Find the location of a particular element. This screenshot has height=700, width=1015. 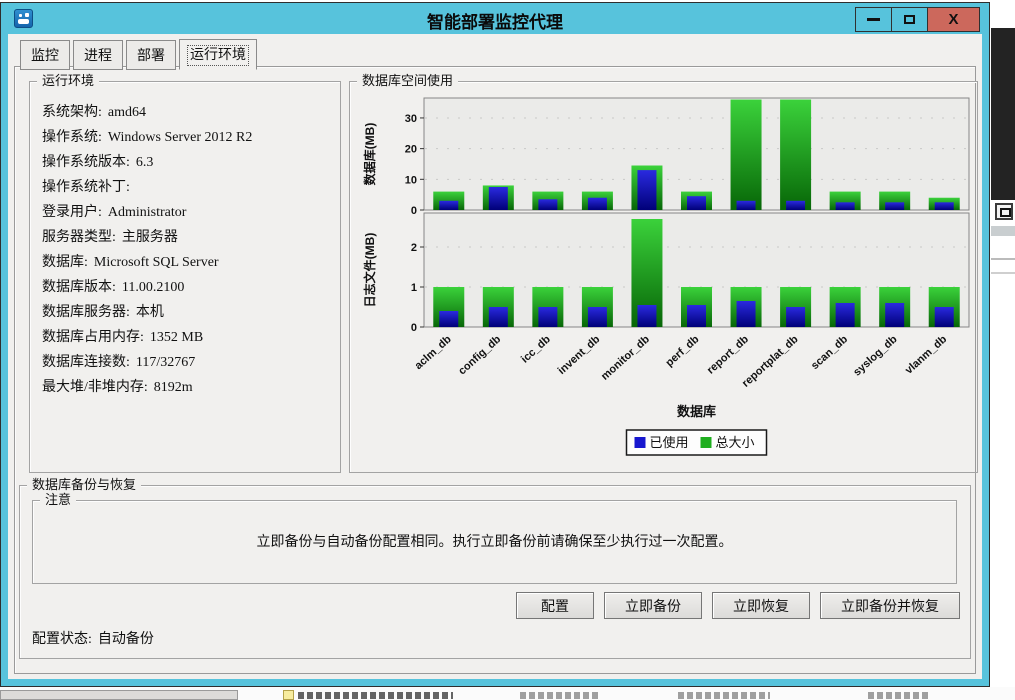

env-row-server-type: 服务器类型: 主服务器 is located at coordinates (110, 237).